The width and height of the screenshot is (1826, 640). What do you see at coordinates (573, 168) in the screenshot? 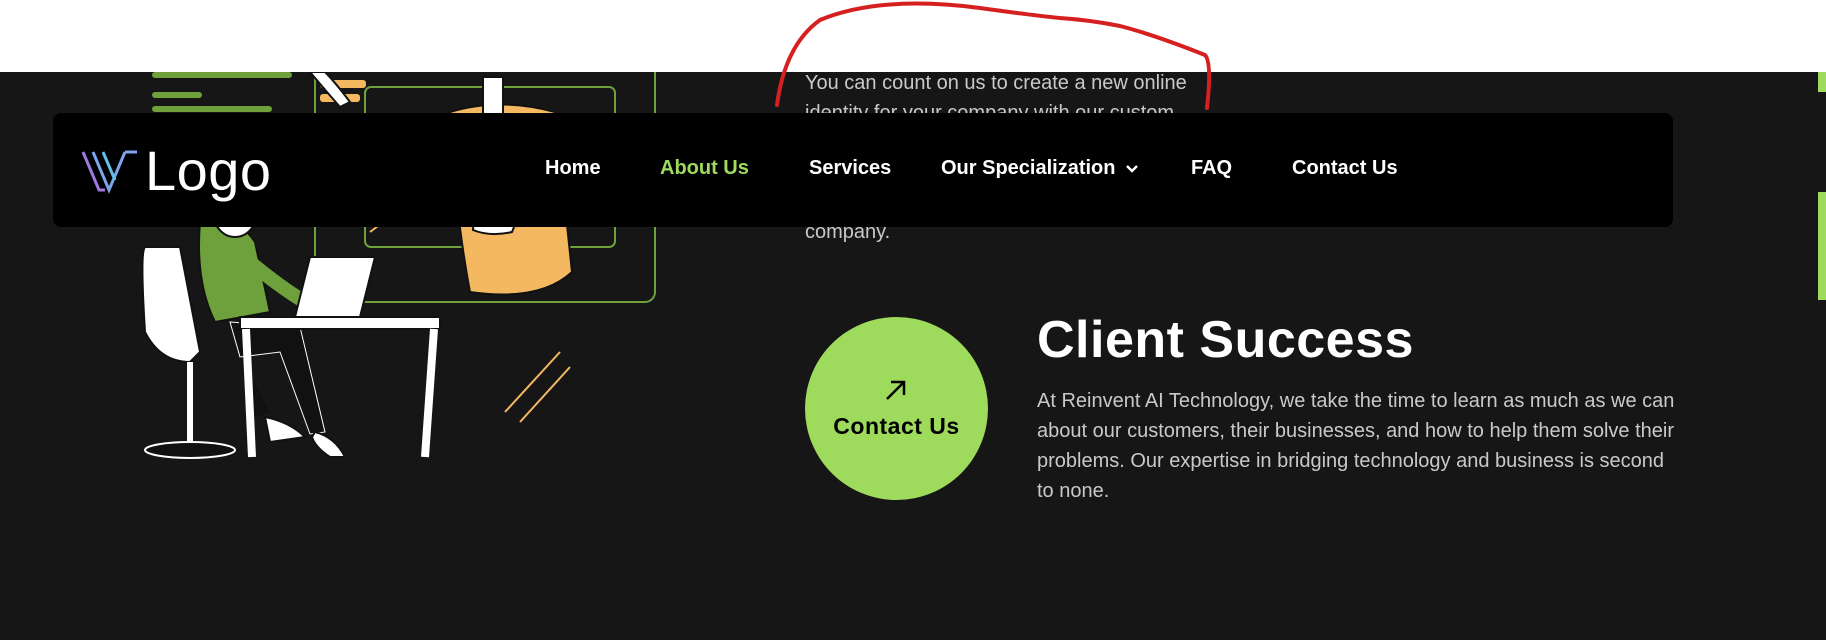
I see `nav-home: Home` at bounding box center [573, 168].